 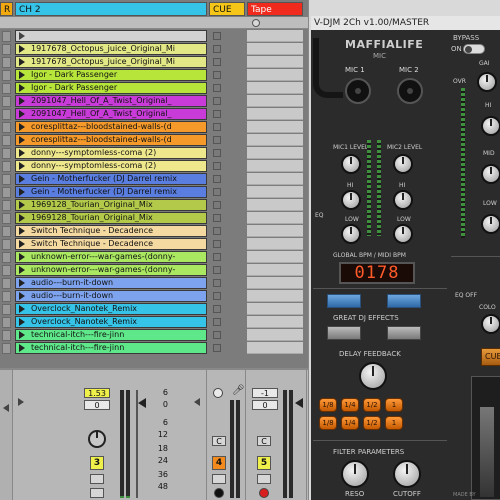 What do you see at coordinates (373, 376) in the screenshot?
I see `delay-feedback-knob` at bounding box center [373, 376].